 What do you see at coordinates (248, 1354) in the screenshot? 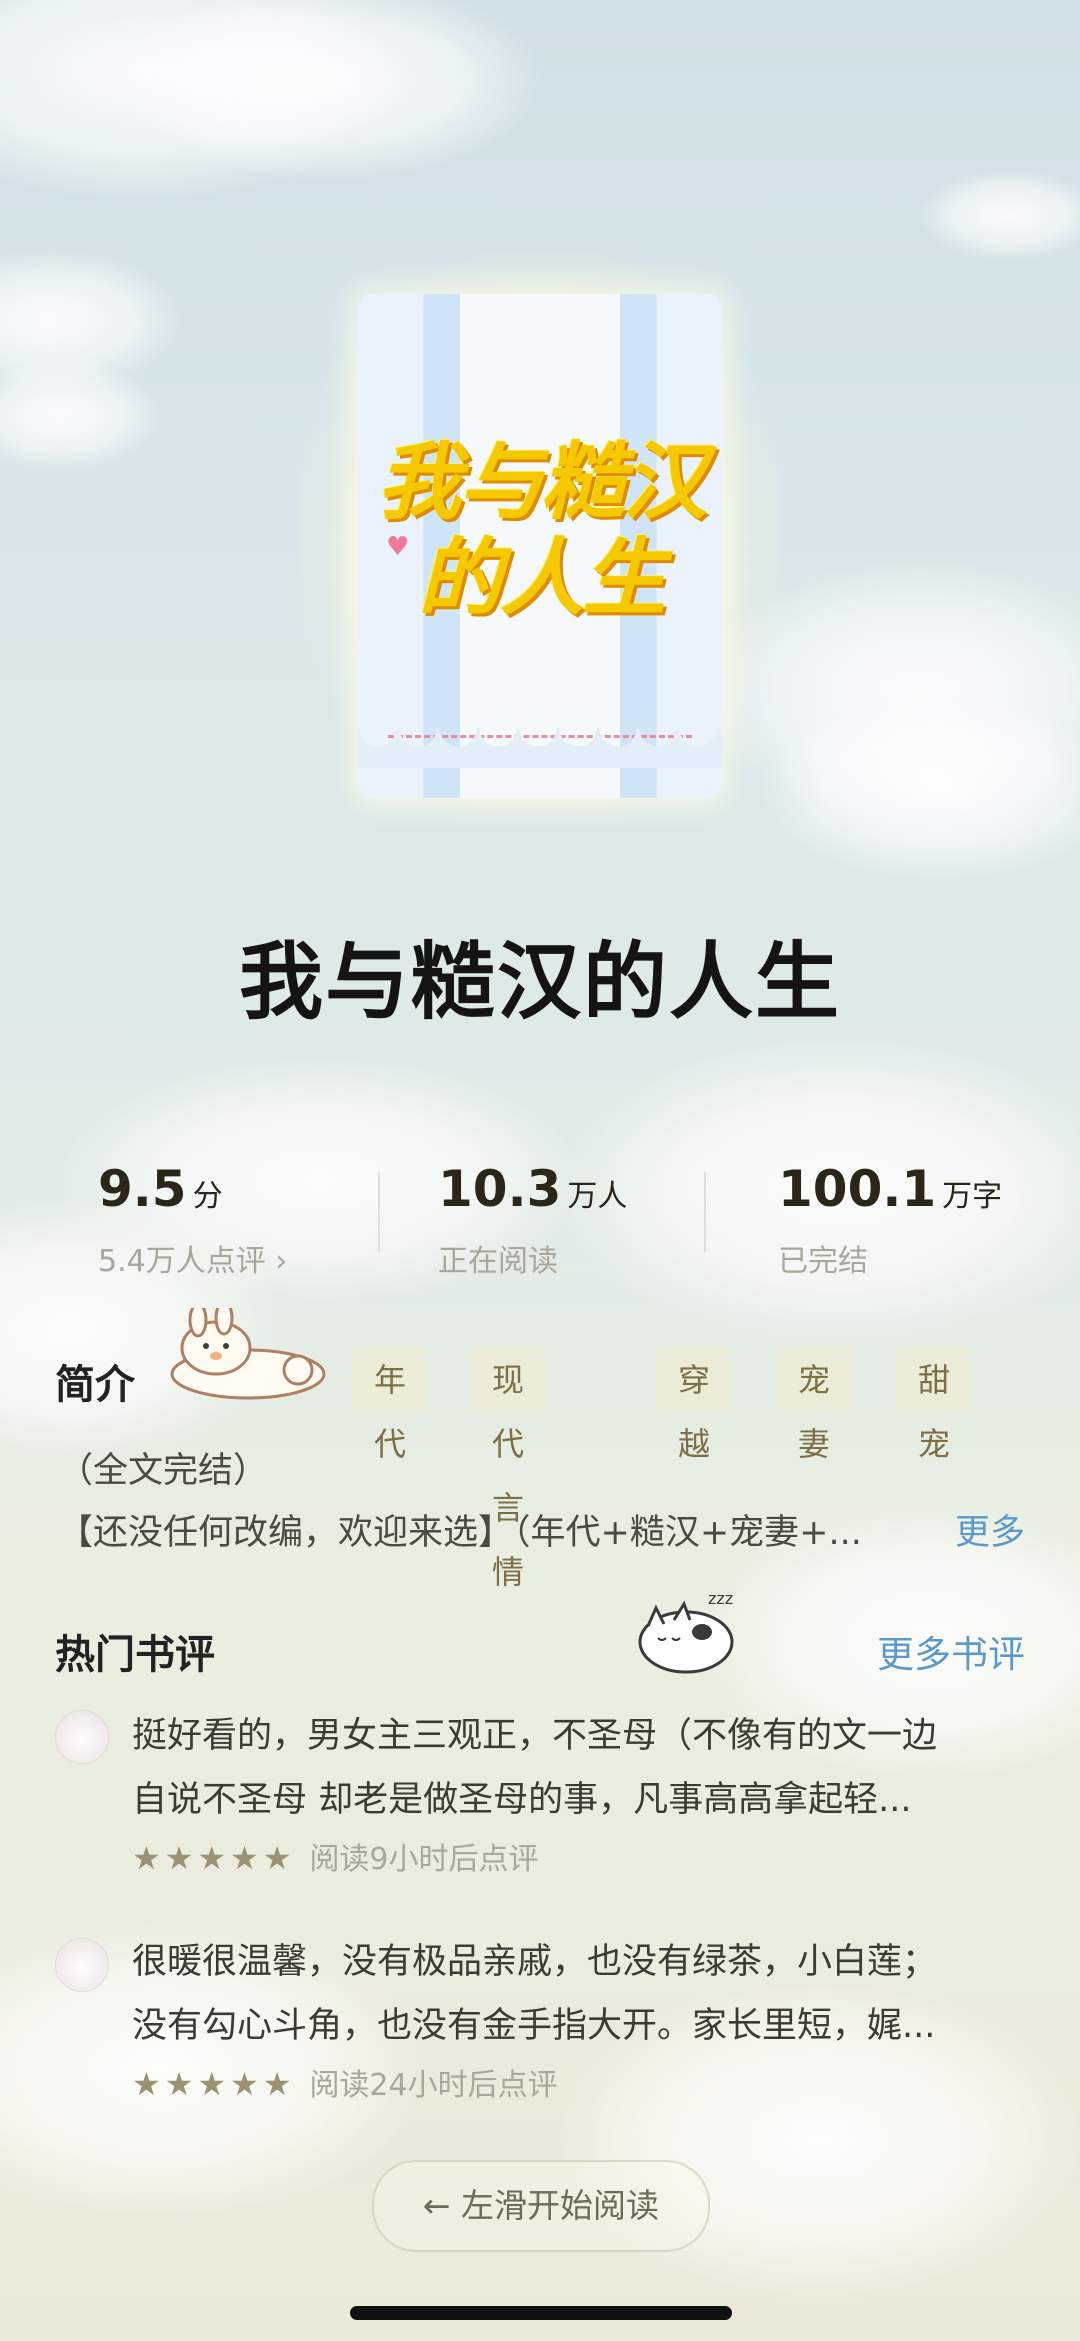
I see `bunny-sticker-icon` at bounding box center [248, 1354].